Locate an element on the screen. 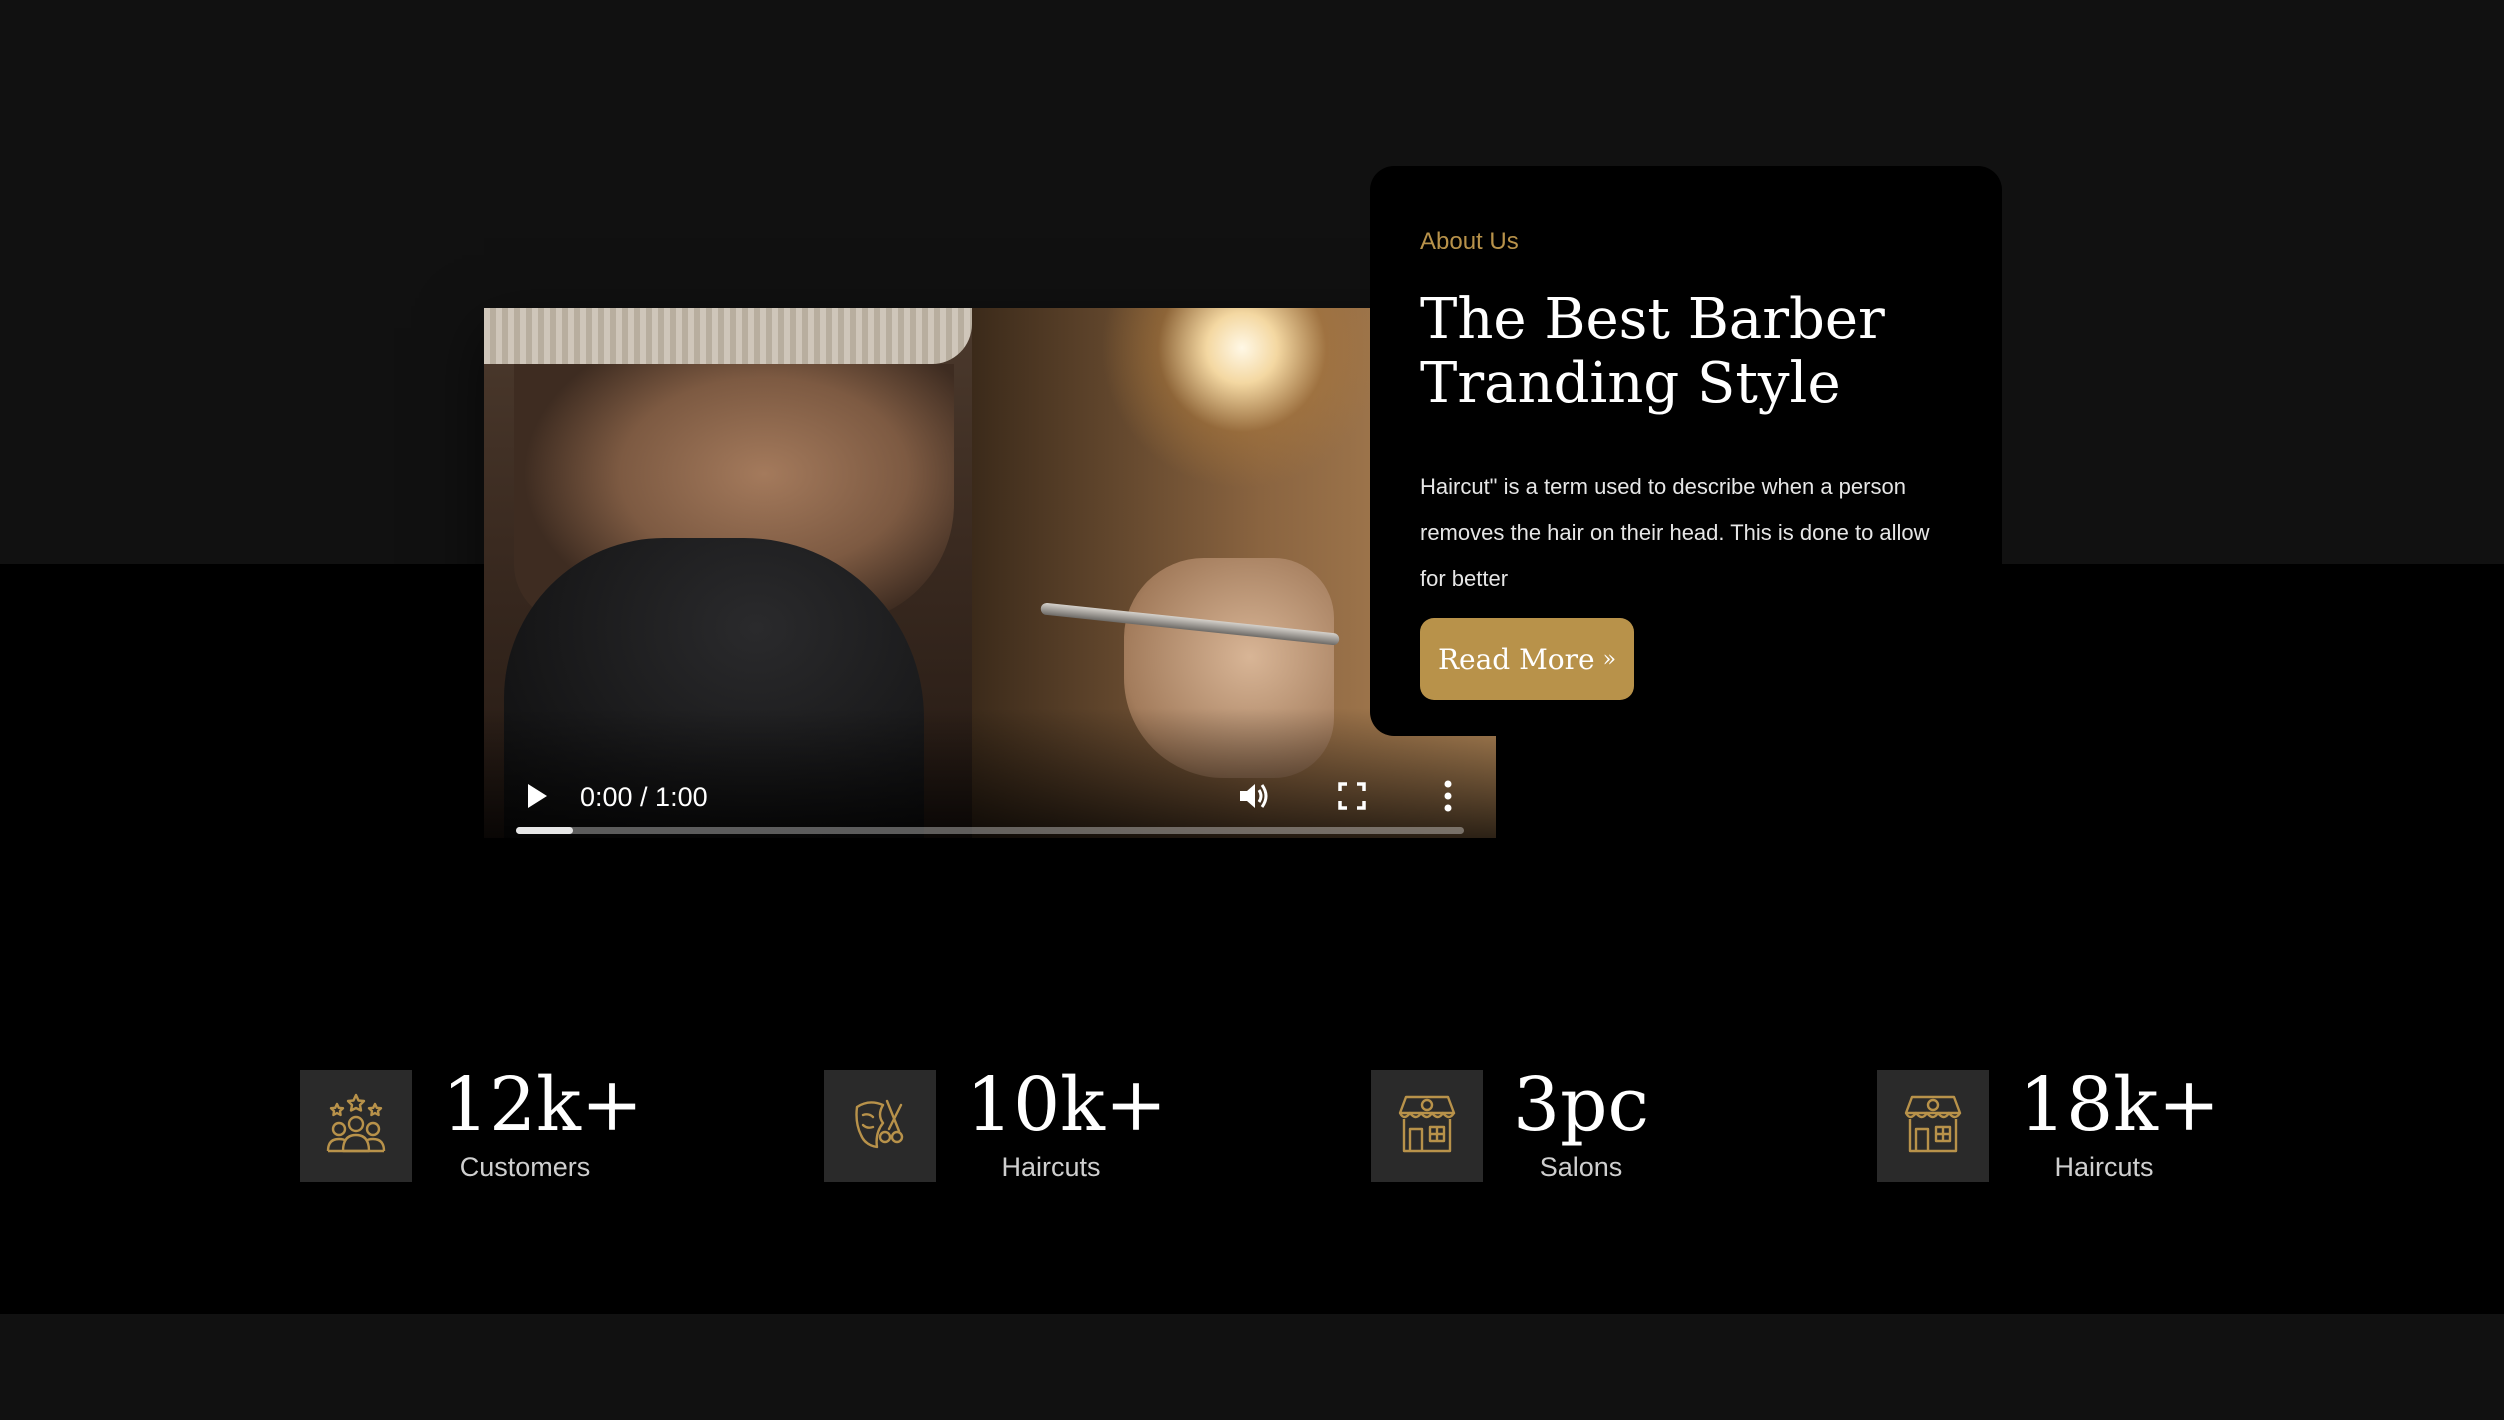 This screenshot has height=1420, width=2504. stat-label: Salons is located at coordinates (1581, 1167).